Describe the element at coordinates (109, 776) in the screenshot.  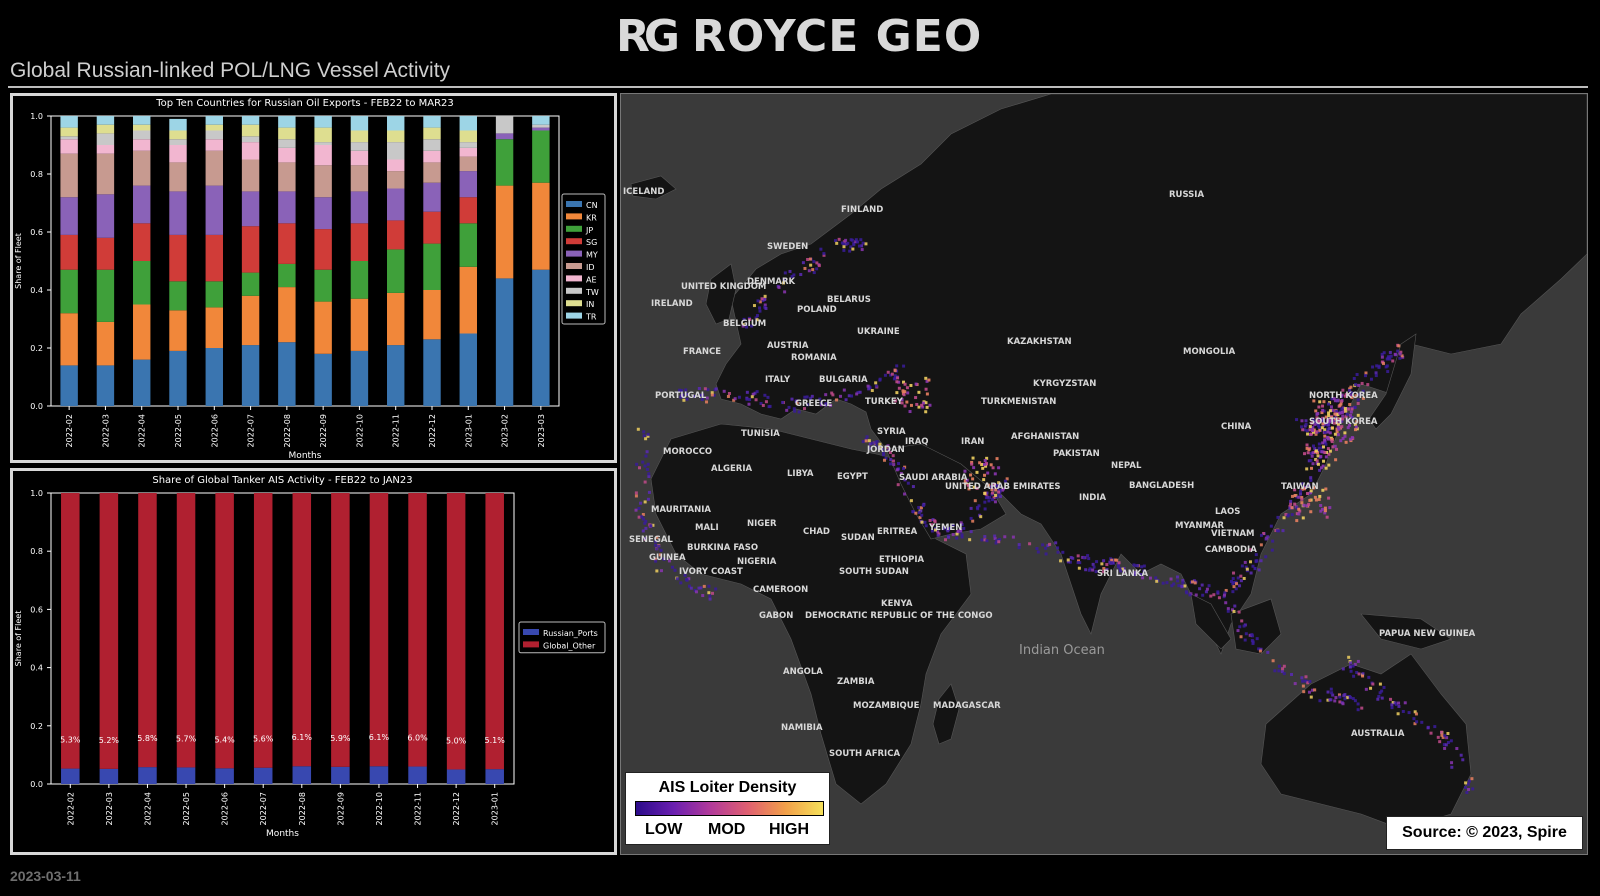
I see `bar-segment-russian-ports` at that location.